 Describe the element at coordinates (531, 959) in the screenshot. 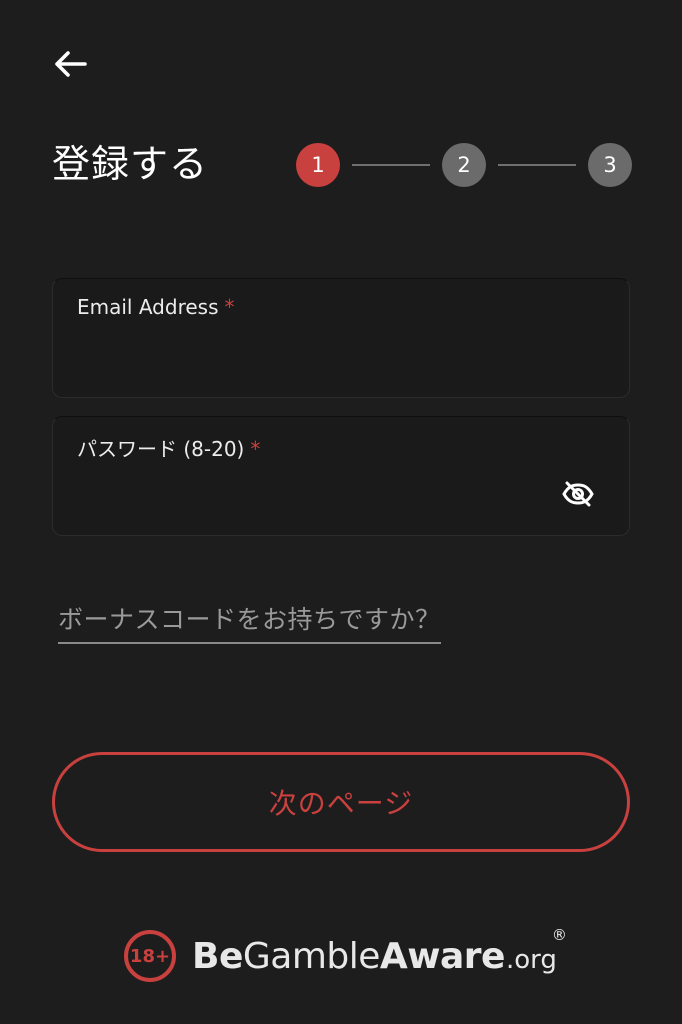

I see `brand-org: .org` at that location.